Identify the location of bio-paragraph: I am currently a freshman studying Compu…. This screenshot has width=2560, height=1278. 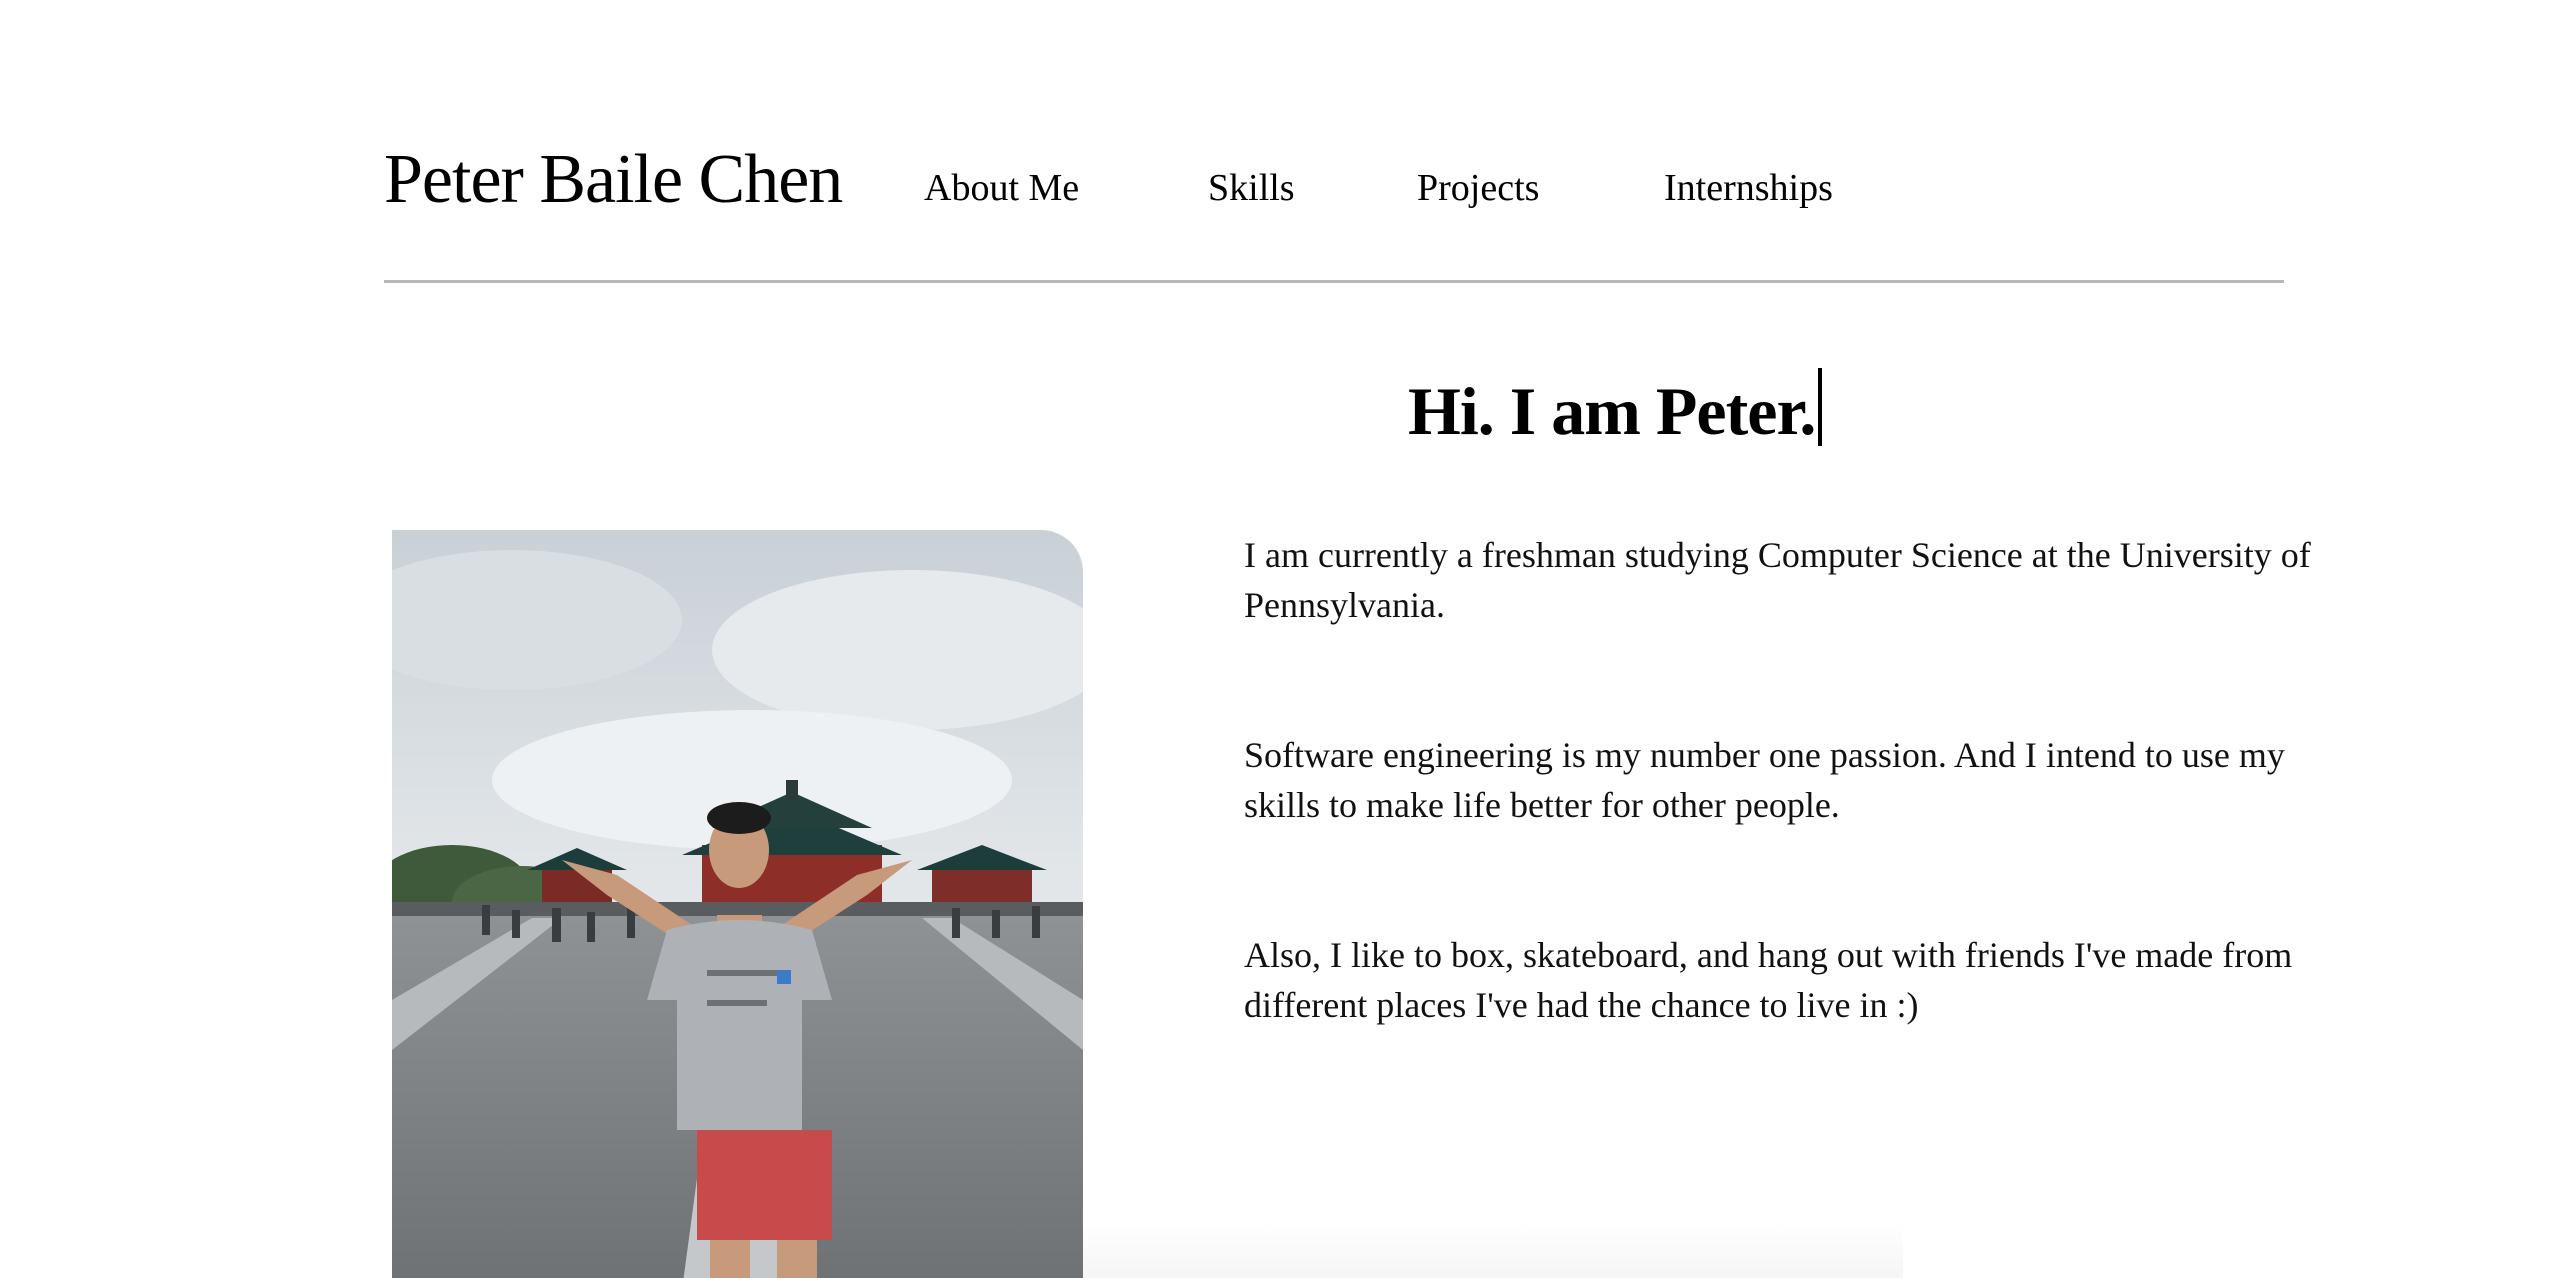
(1777, 580).